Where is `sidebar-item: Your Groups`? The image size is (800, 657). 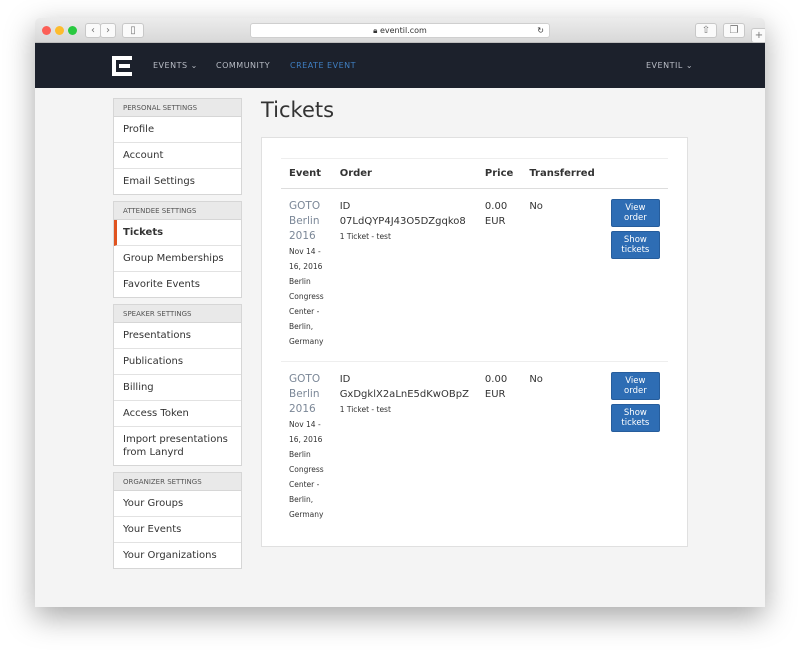 sidebar-item: Your Groups is located at coordinates (177, 504).